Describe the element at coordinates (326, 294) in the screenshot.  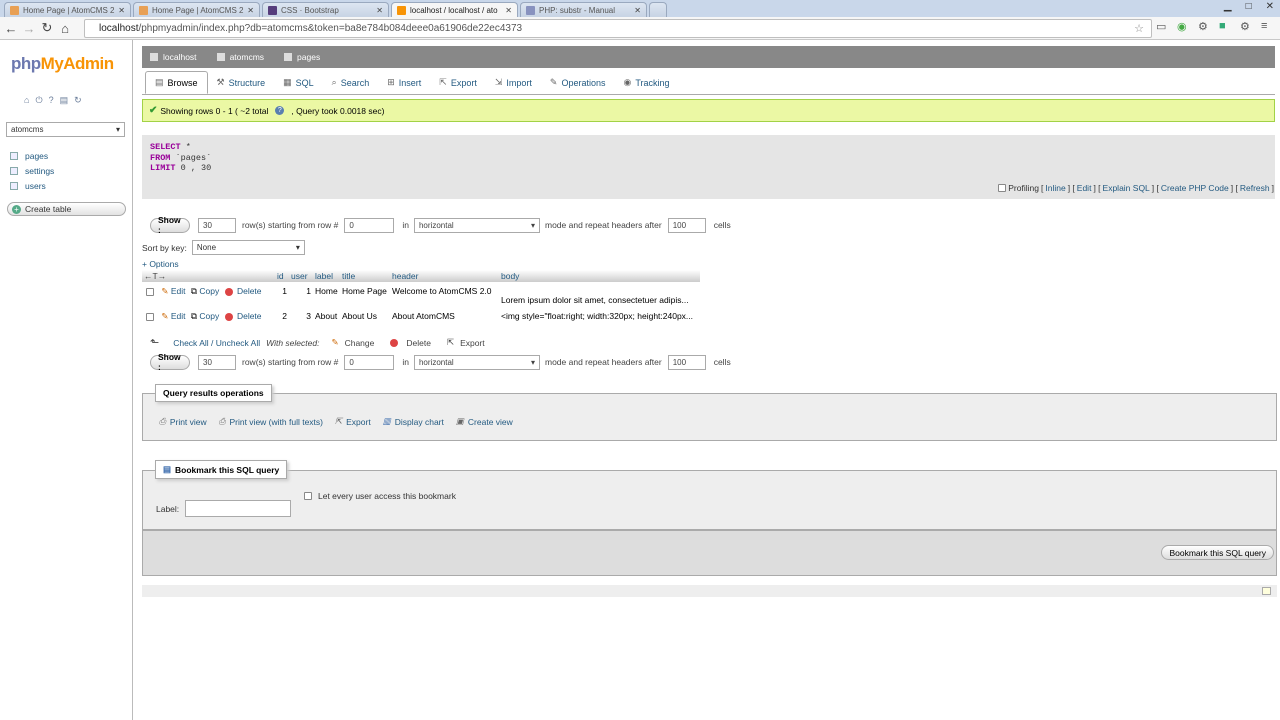
I see `cell-label: Home` at that location.